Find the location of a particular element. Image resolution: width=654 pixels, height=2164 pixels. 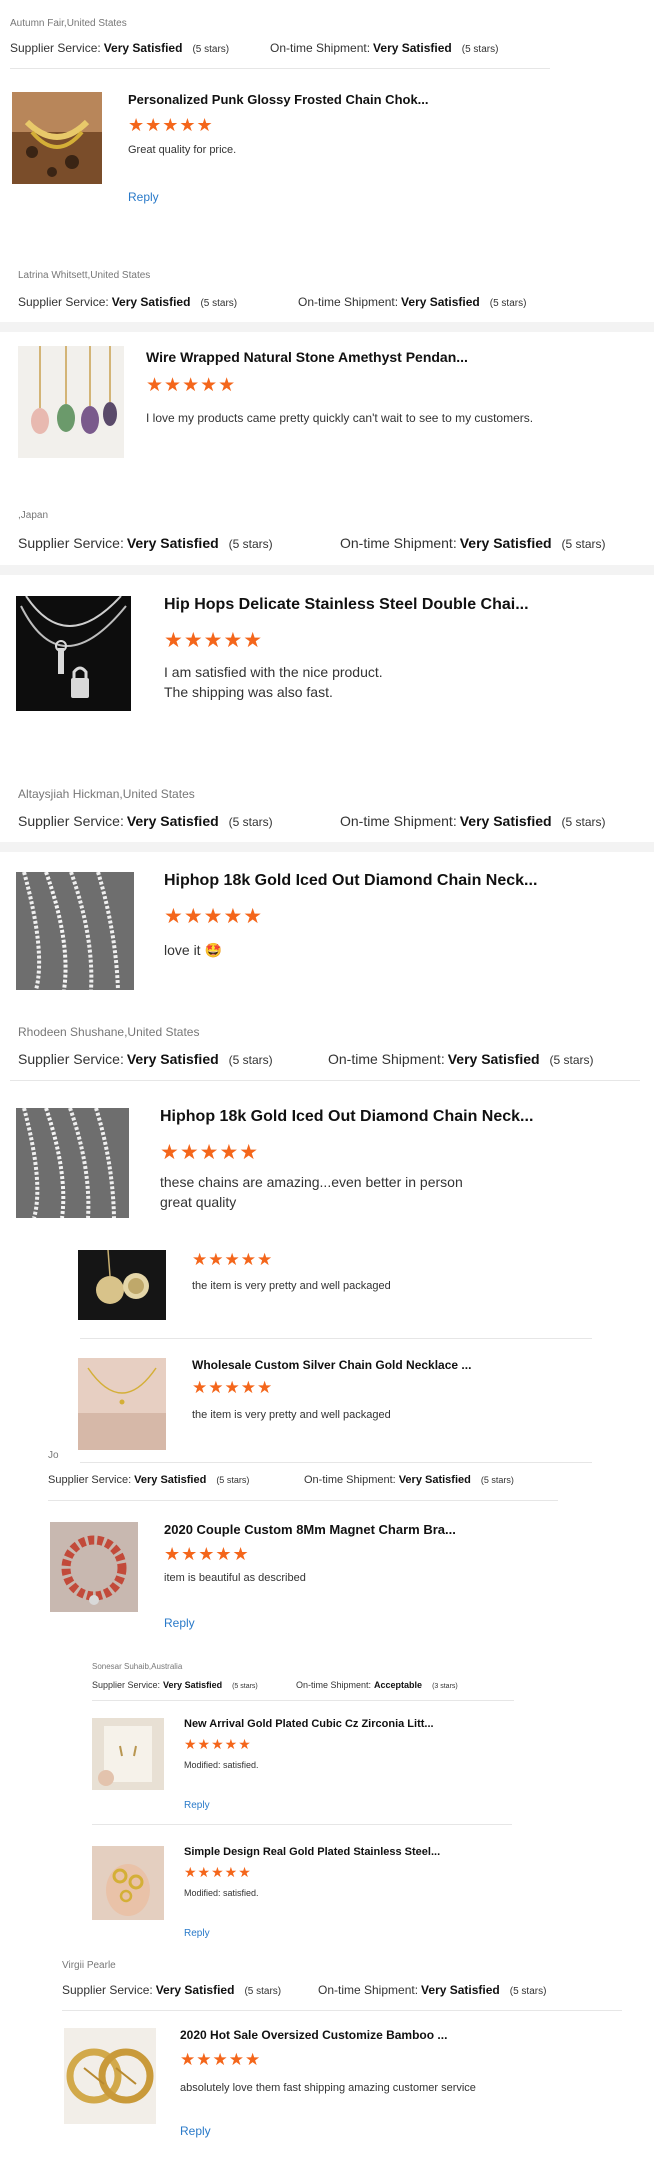

locket-photo-icon is located at coordinates (122, 1285).